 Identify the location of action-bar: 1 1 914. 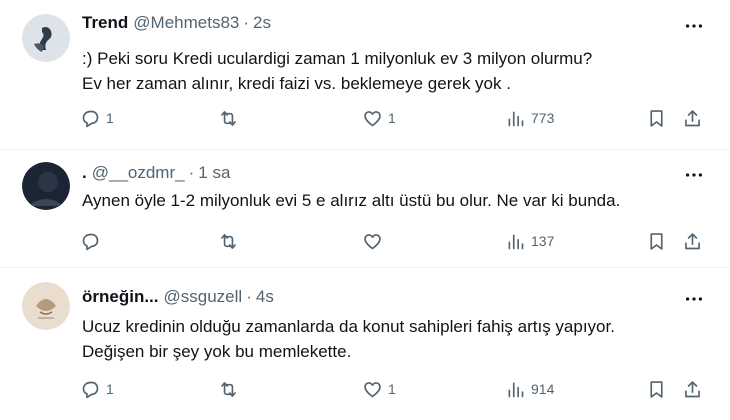
(365, 389).